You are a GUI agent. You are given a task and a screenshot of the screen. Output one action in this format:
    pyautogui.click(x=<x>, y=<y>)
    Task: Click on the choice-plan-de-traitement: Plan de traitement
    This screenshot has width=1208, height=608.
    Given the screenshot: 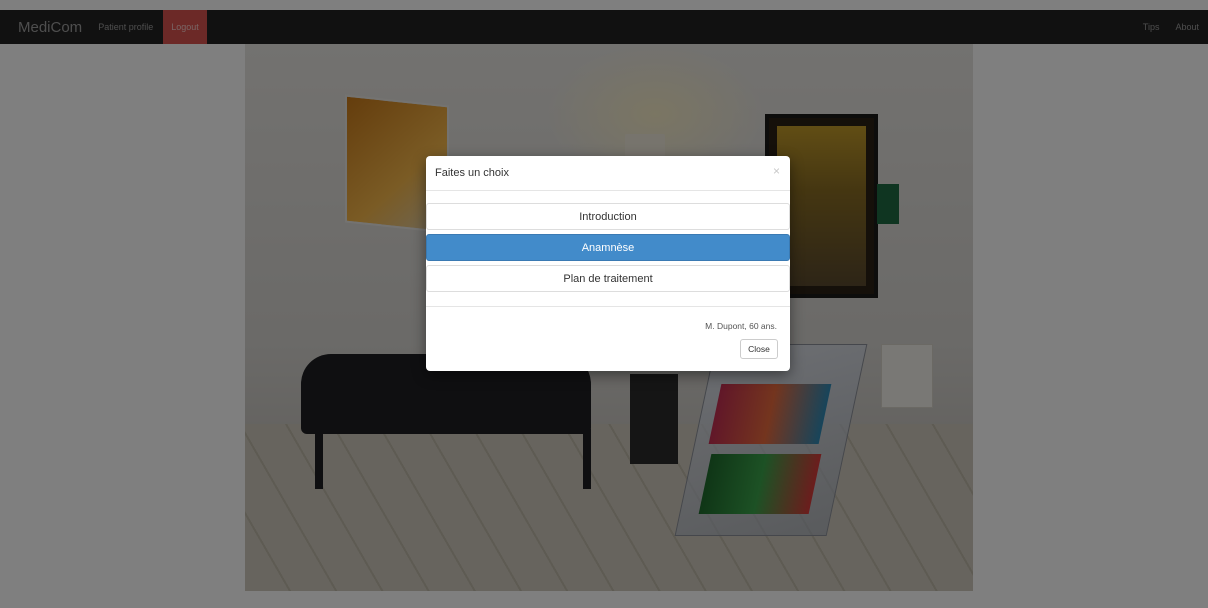 What is the action you would take?
    pyautogui.click(x=608, y=278)
    